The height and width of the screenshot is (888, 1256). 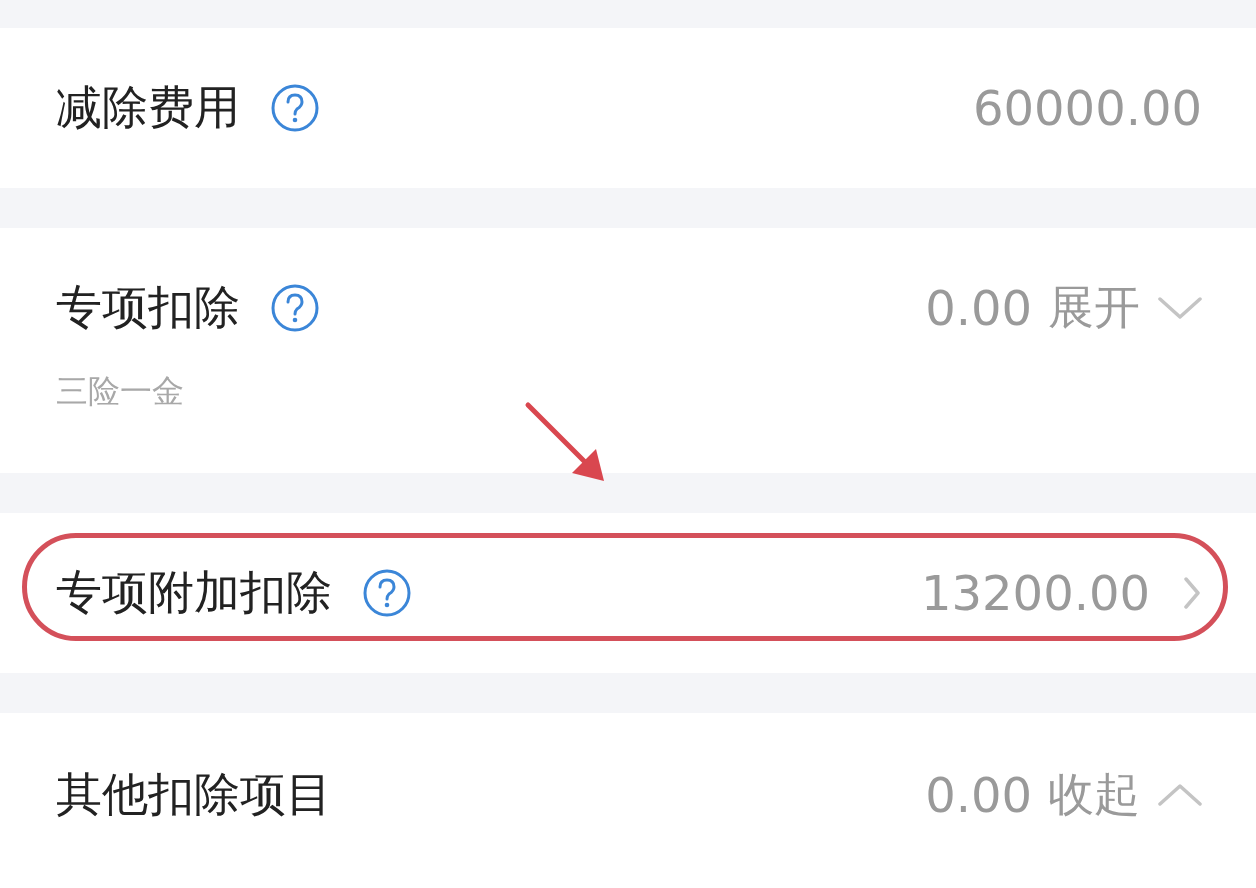 I want to click on row-value: 60000.00, so click(x=1087, y=108).